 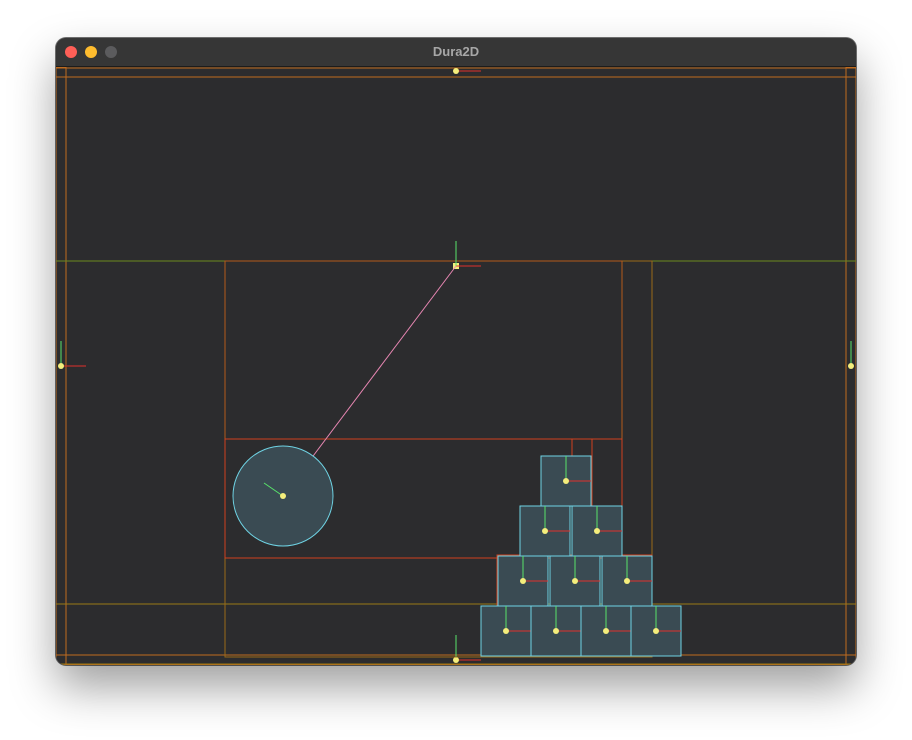 What do you see at coordinates (283, 496) in the screenshot?
I see `circle-body` at bounding box center [283, 496].